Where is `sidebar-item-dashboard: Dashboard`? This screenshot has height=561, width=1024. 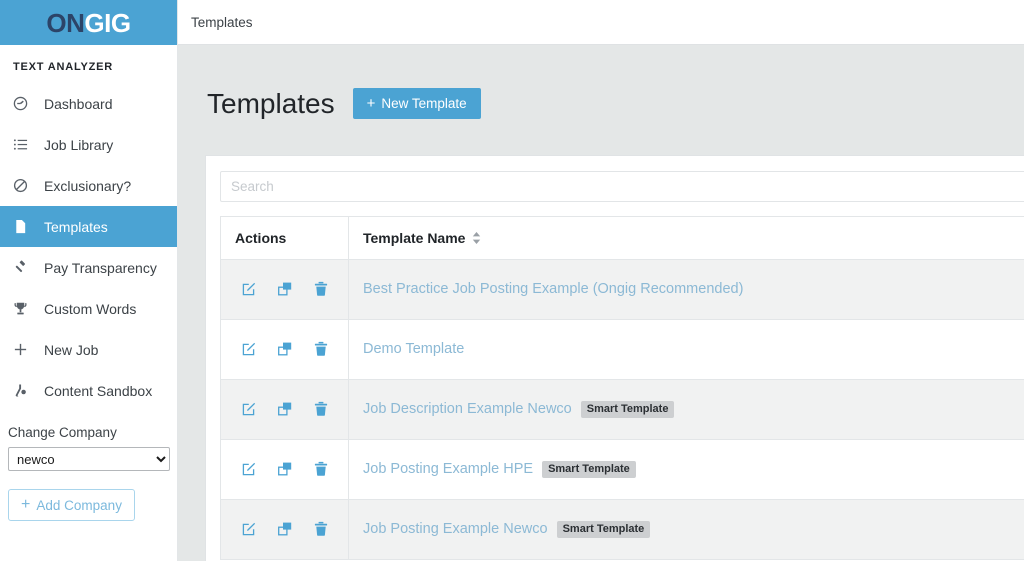
sidebar-item-dashboard: Dashboard is located at coordinates (88, 103).